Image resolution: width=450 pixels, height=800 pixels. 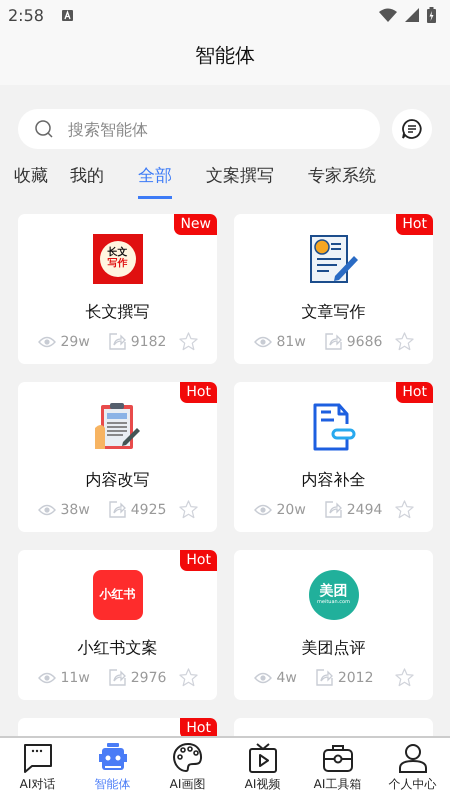 What do you see at coordinates (118, 594) in the screenshot?
I see `logo-text: 小红书` at bounding box center [118, 594].